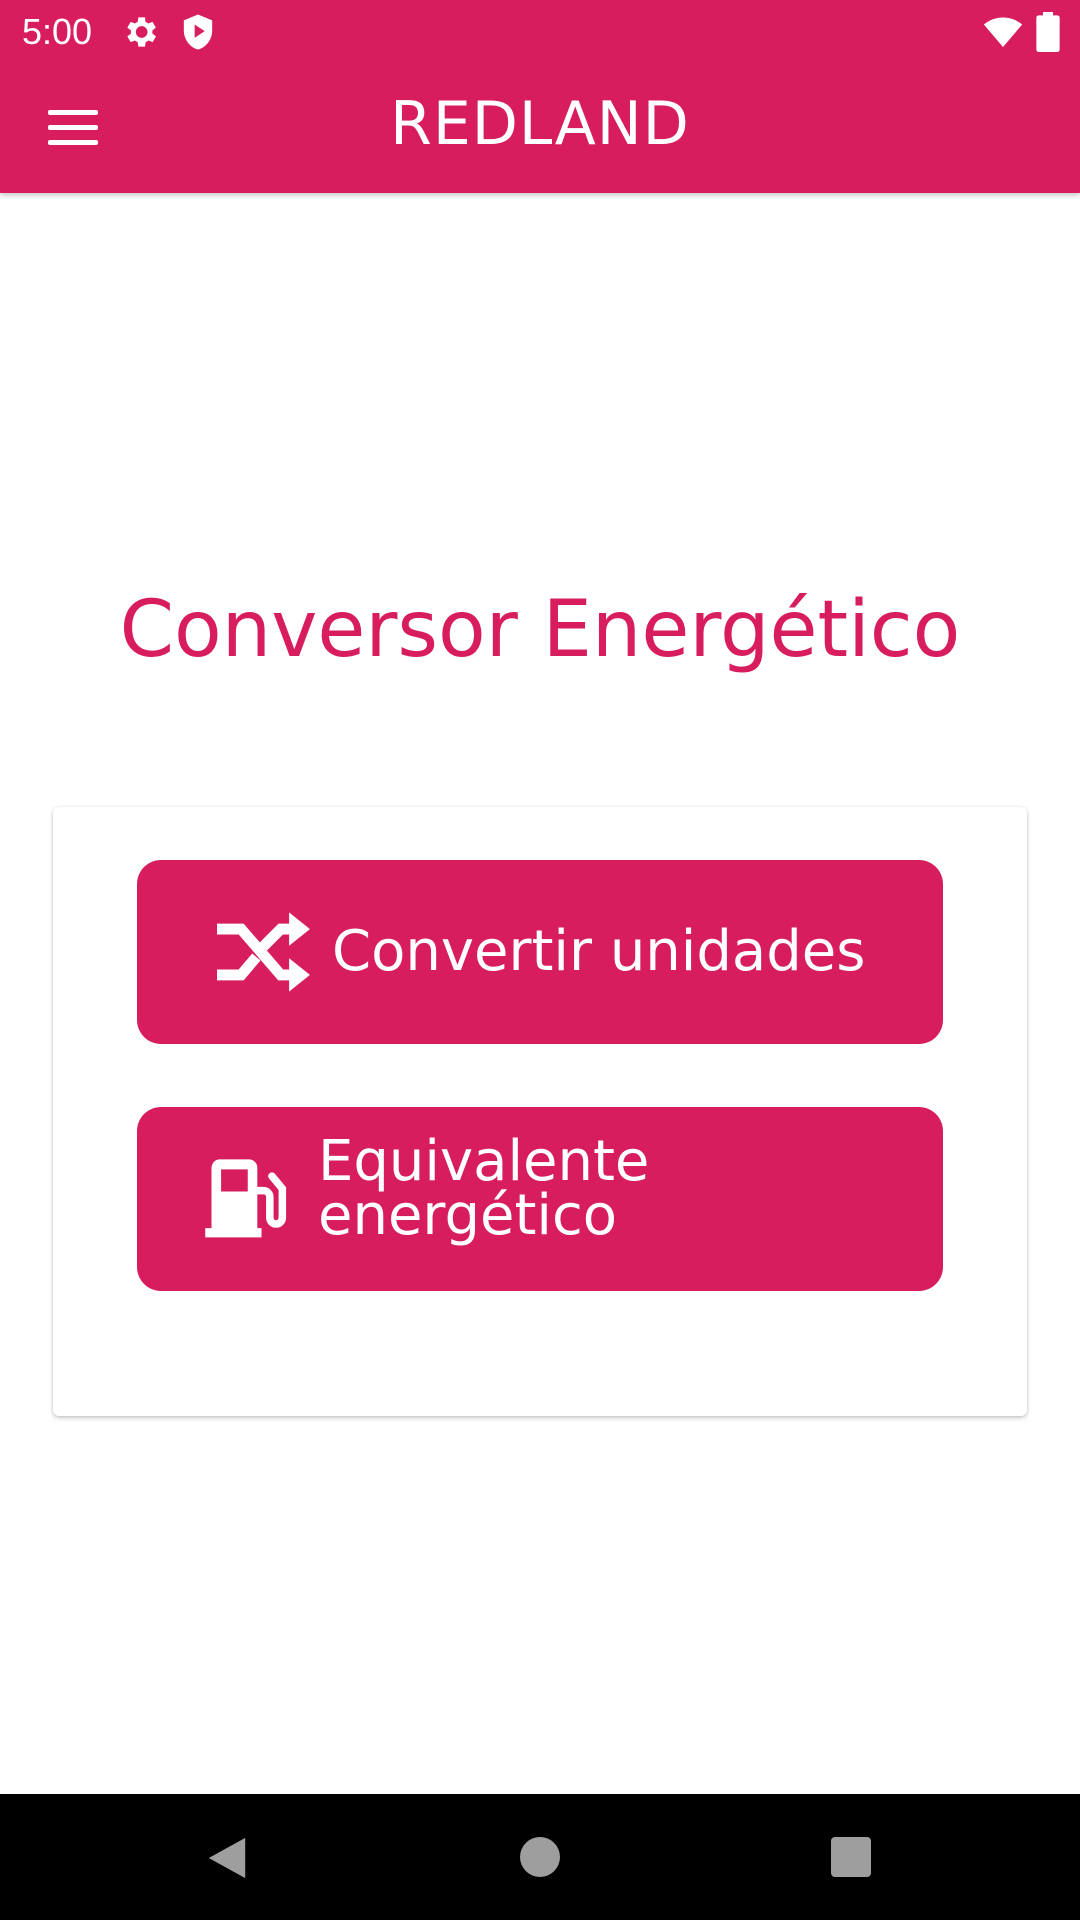 Image resolution: width=1080 pixels, height=1920 pixels. I want to click on fuel-pump-icon, so click(246, 1198).